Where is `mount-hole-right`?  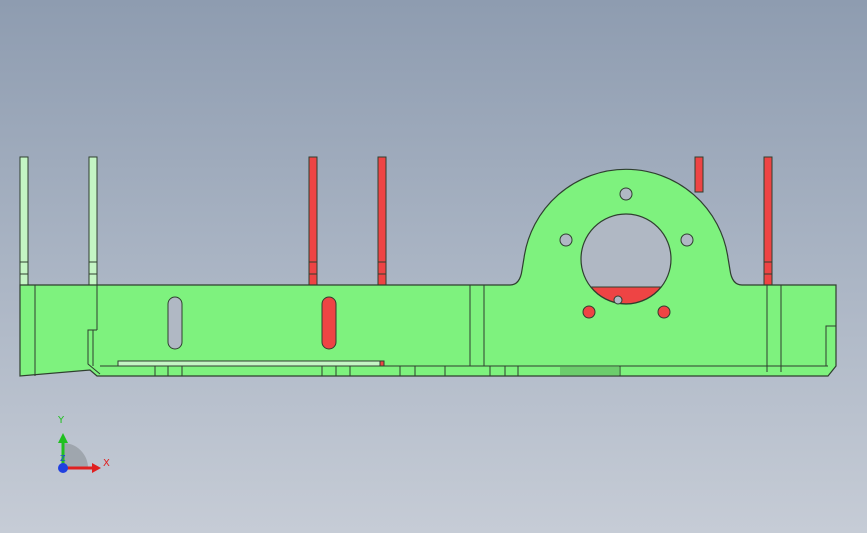 mount-hole-right is located at coordinates (687, 240).